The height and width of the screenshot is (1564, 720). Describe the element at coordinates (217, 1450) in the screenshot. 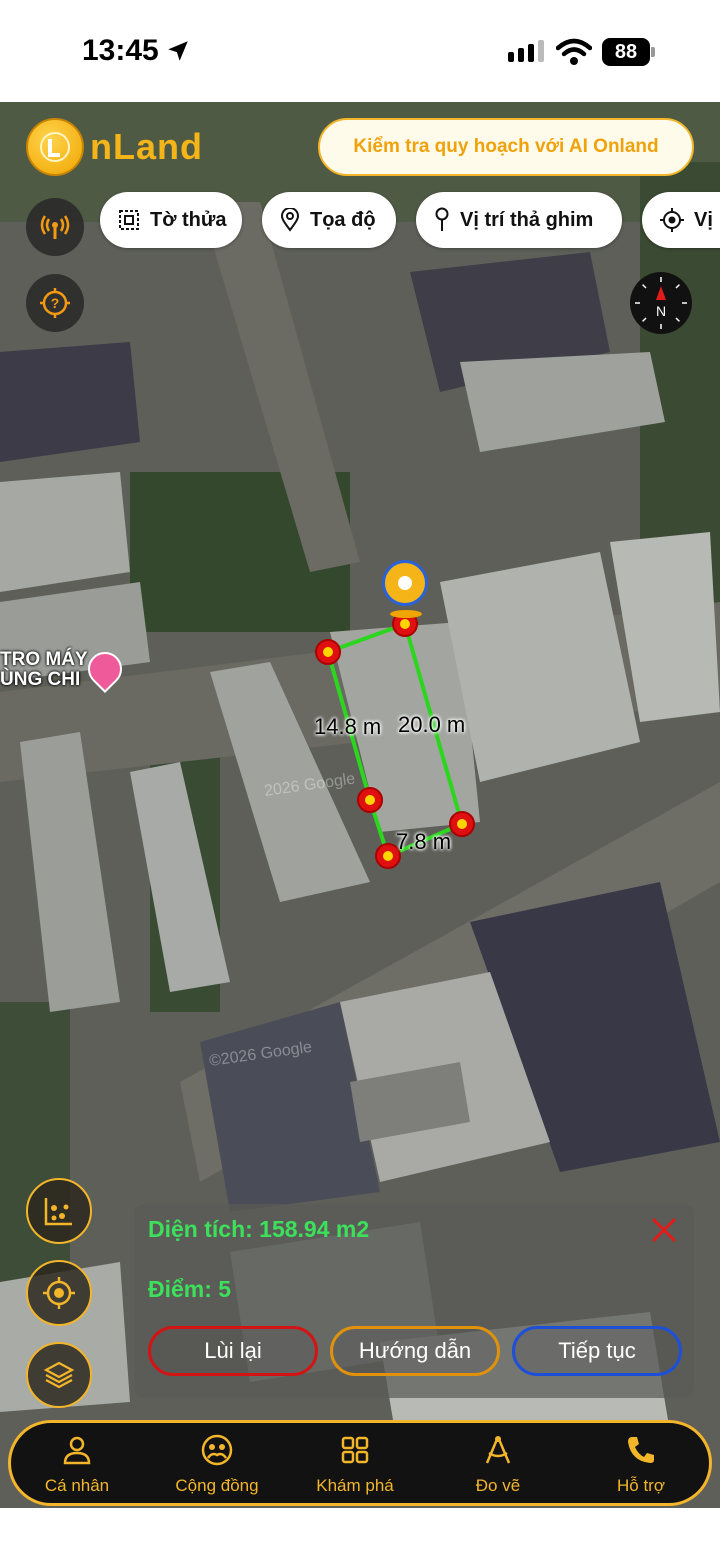

I see `community-icon` at that location.